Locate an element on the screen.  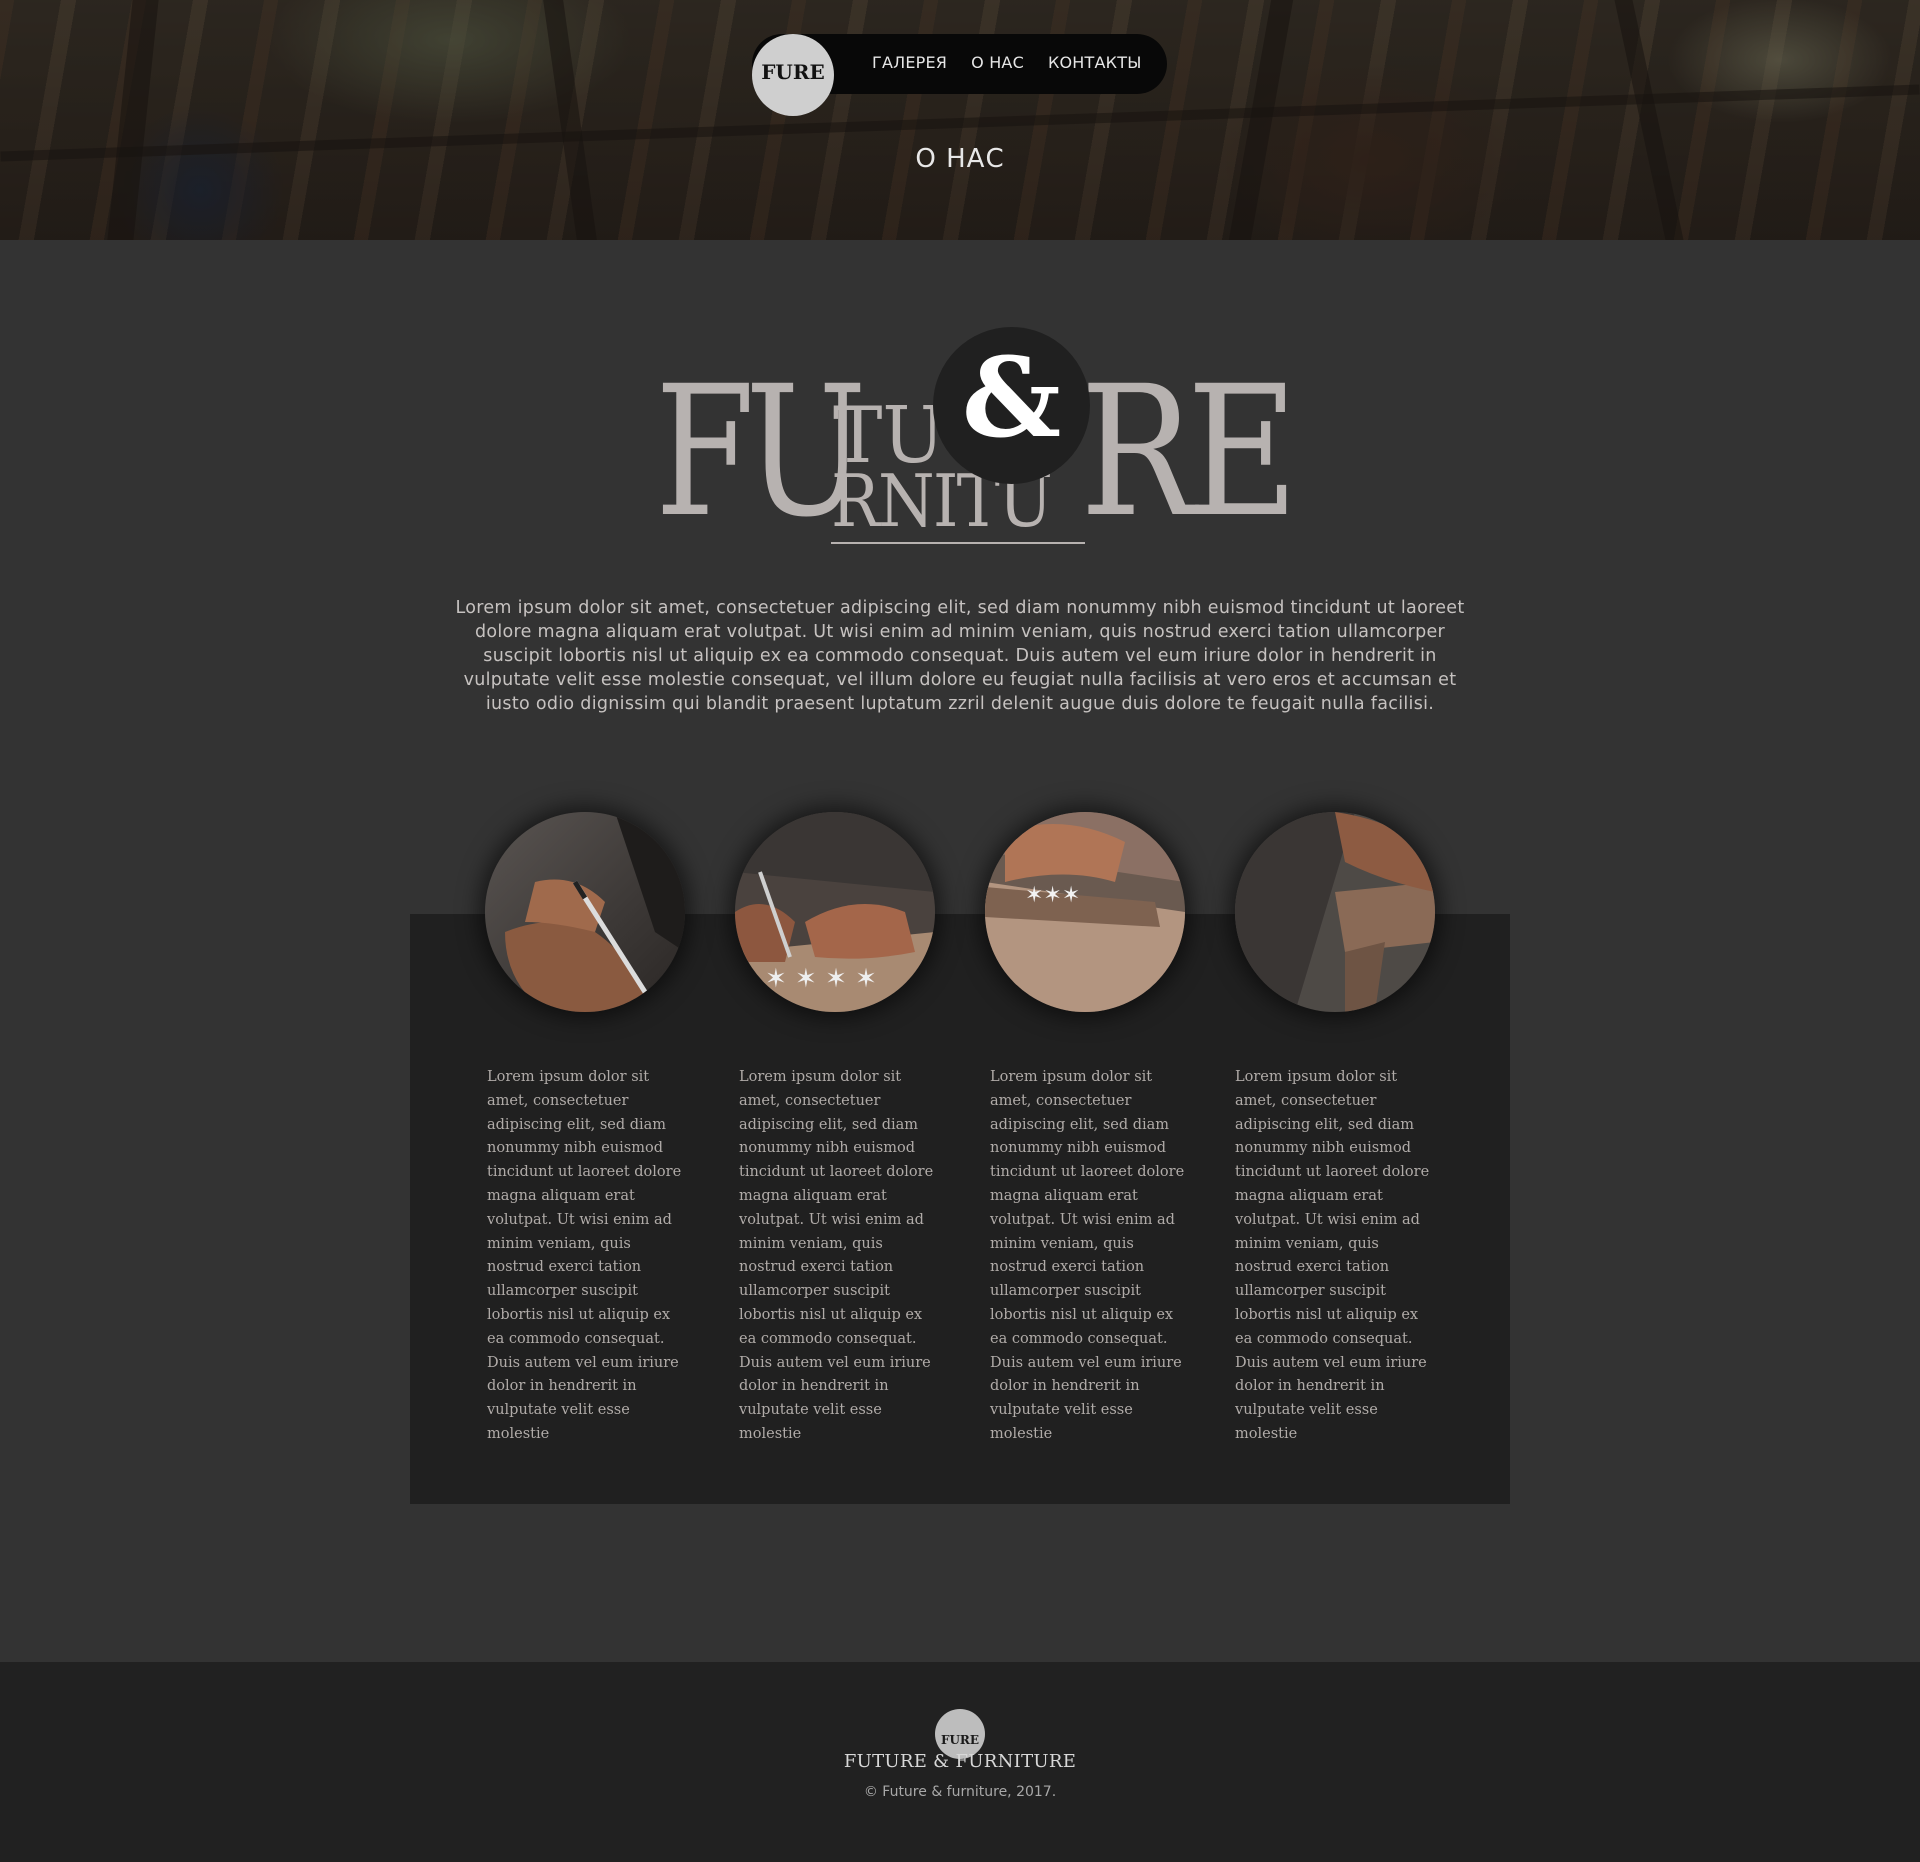
page-title: О НАС is located at coordinates (960, 159).